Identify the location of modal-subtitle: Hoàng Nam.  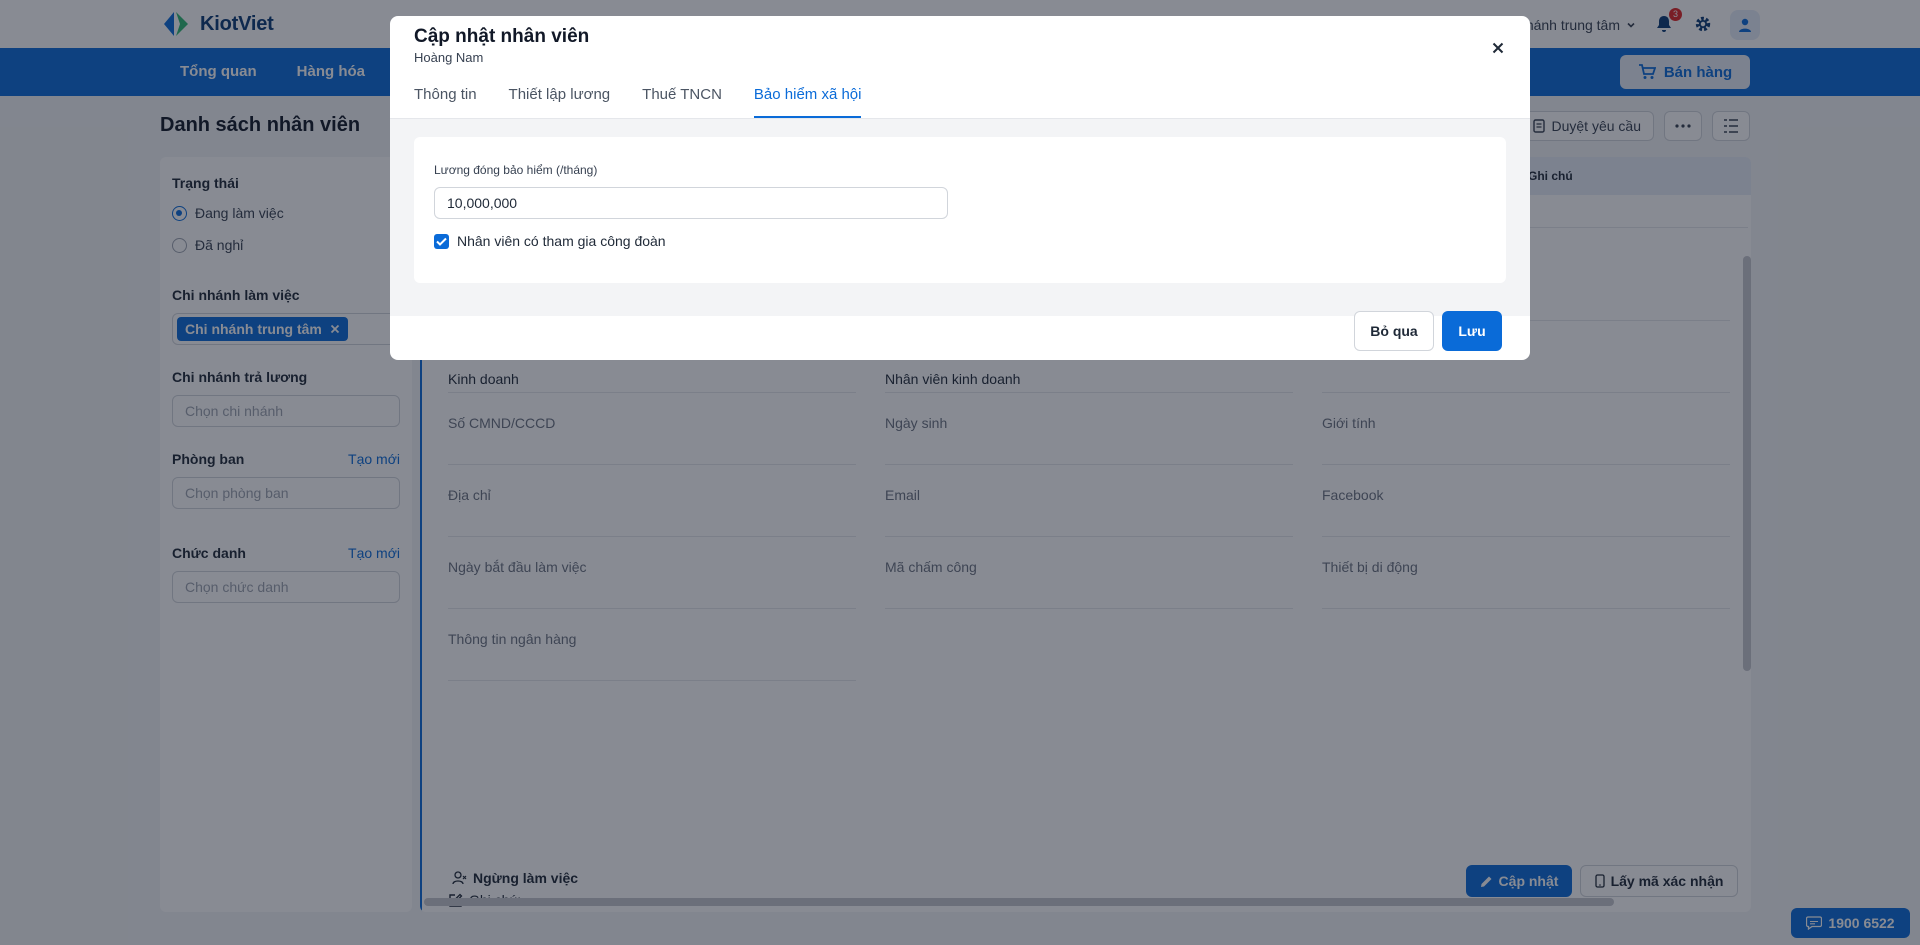
(449, 57).